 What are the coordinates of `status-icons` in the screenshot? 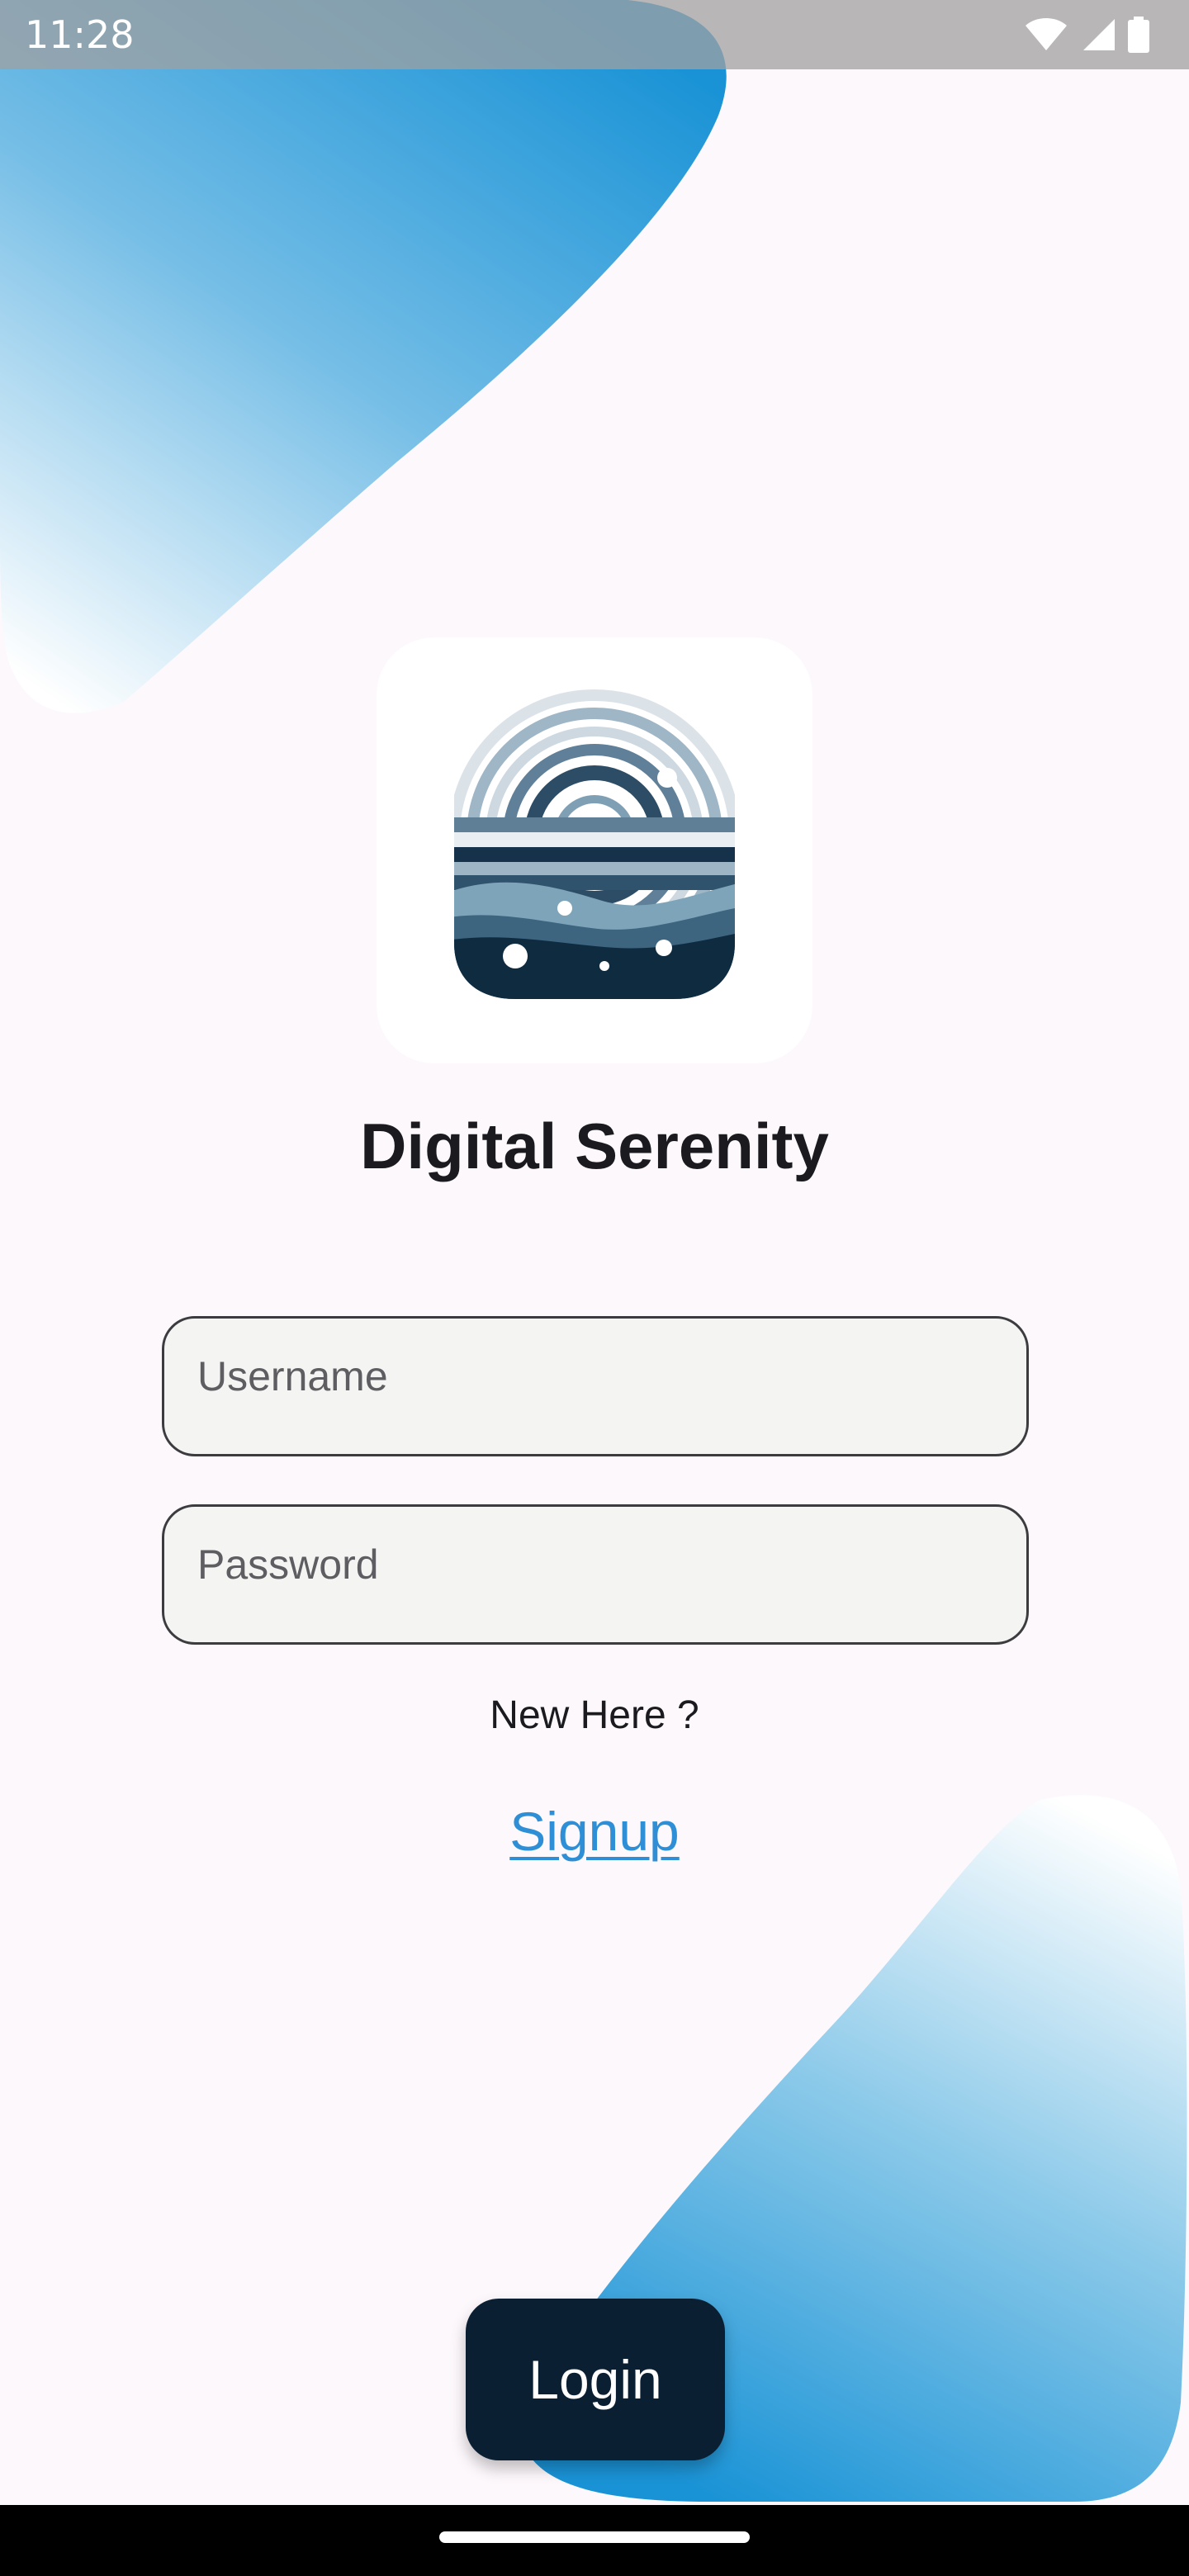 It's located at (1086, 35).